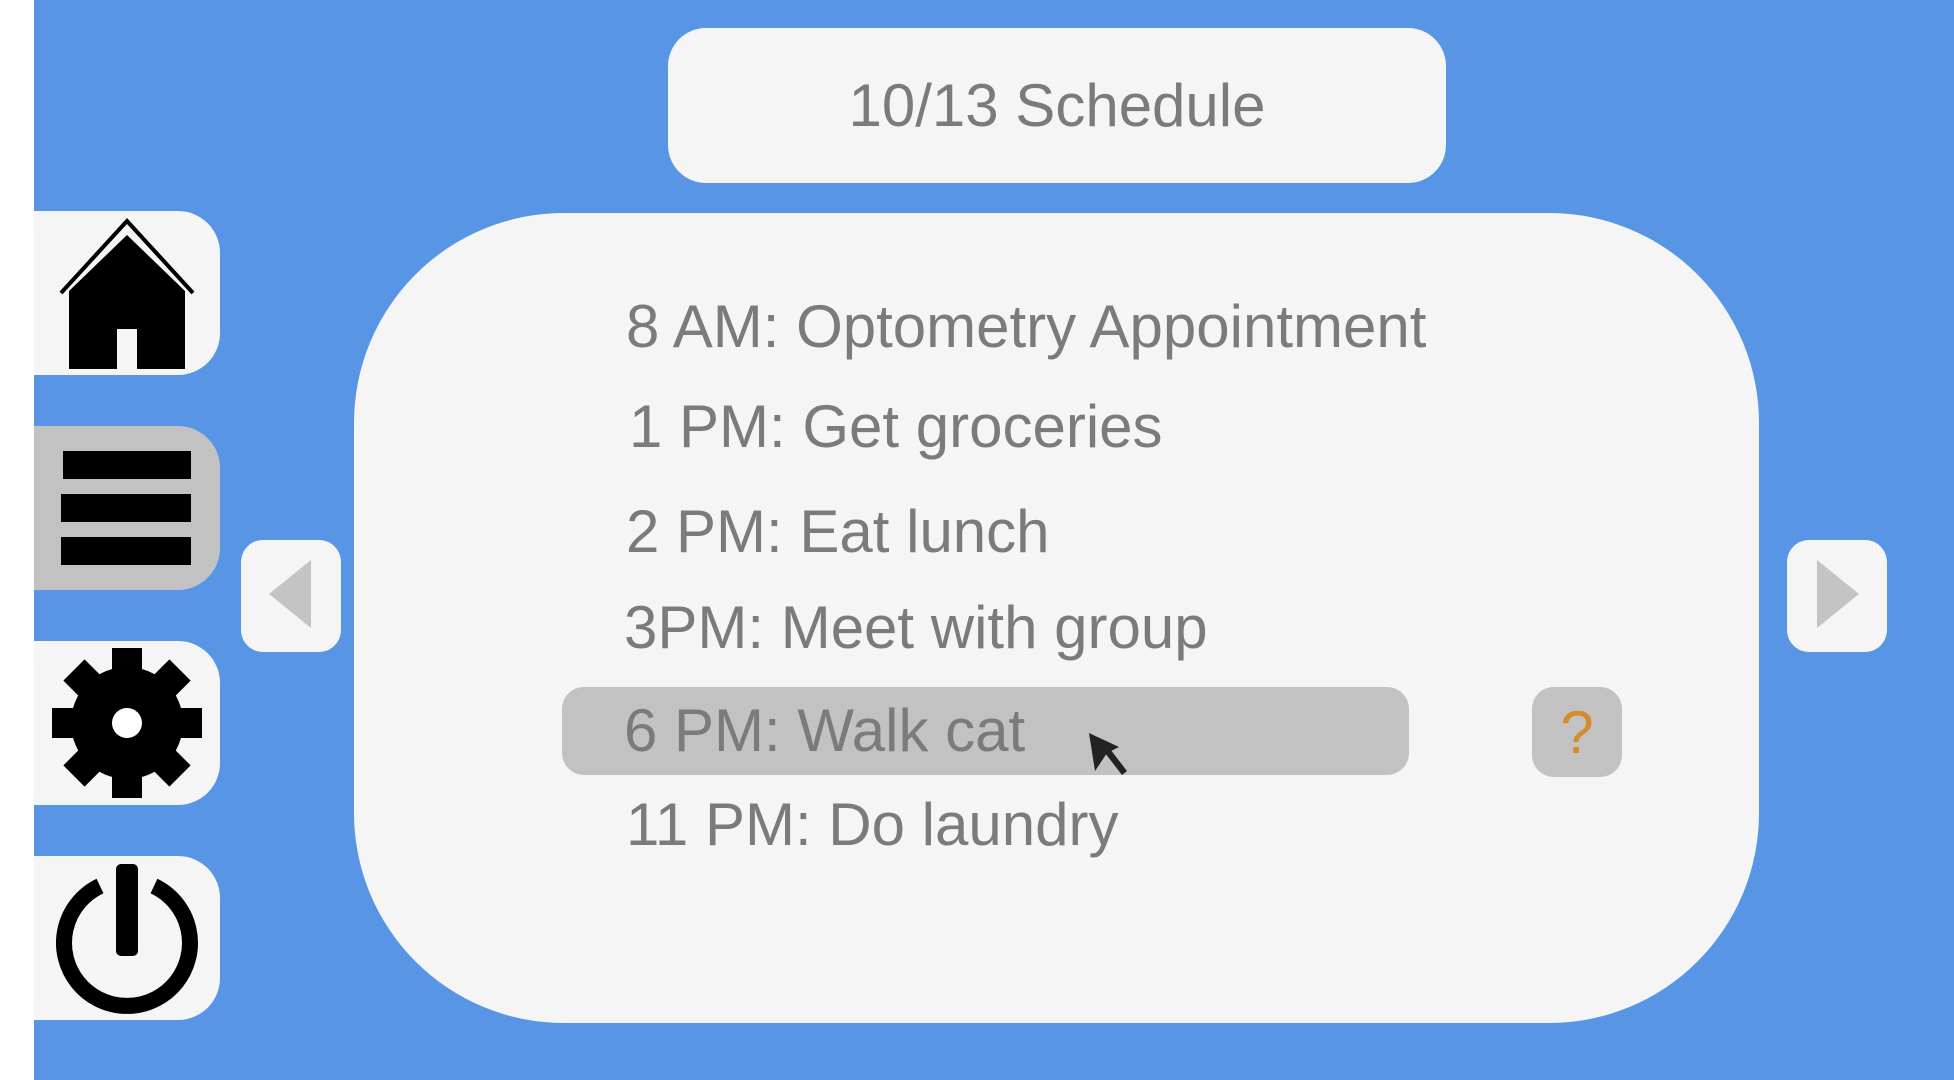 This screenshot has width=1954, height=1080. I want to click on previous-day-button, so click(291, 596).